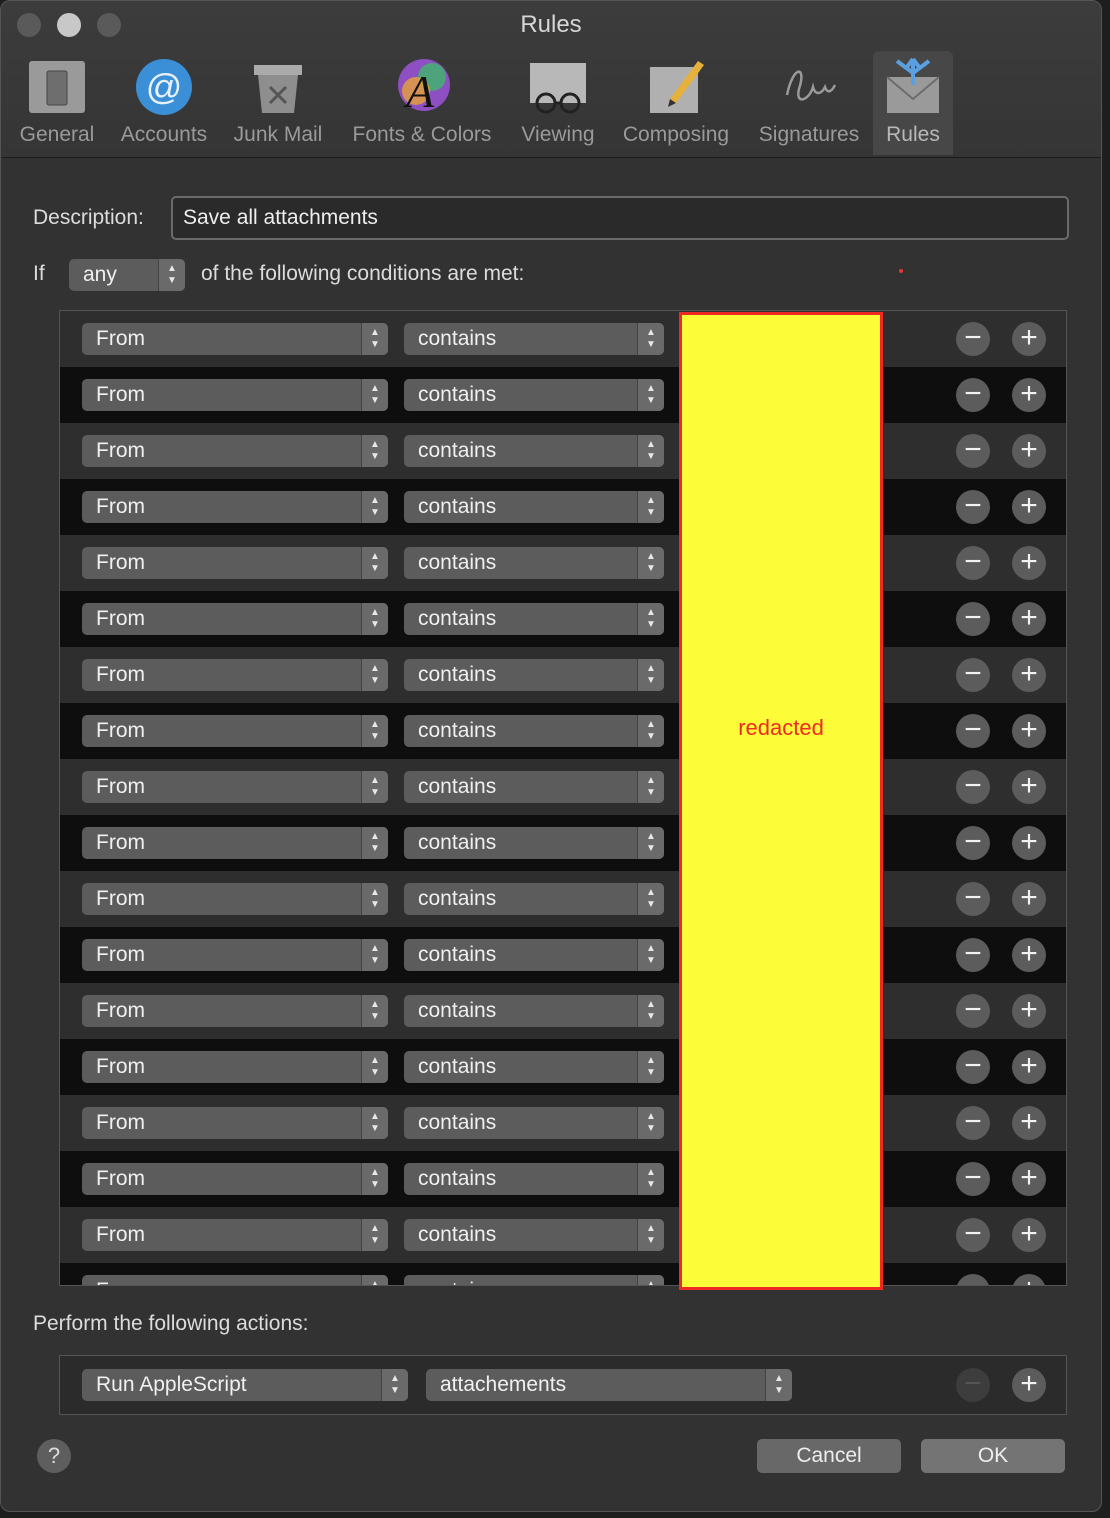 The image size is (1110, 1518). I want to click on help-button: ?, so click(54, 1456).